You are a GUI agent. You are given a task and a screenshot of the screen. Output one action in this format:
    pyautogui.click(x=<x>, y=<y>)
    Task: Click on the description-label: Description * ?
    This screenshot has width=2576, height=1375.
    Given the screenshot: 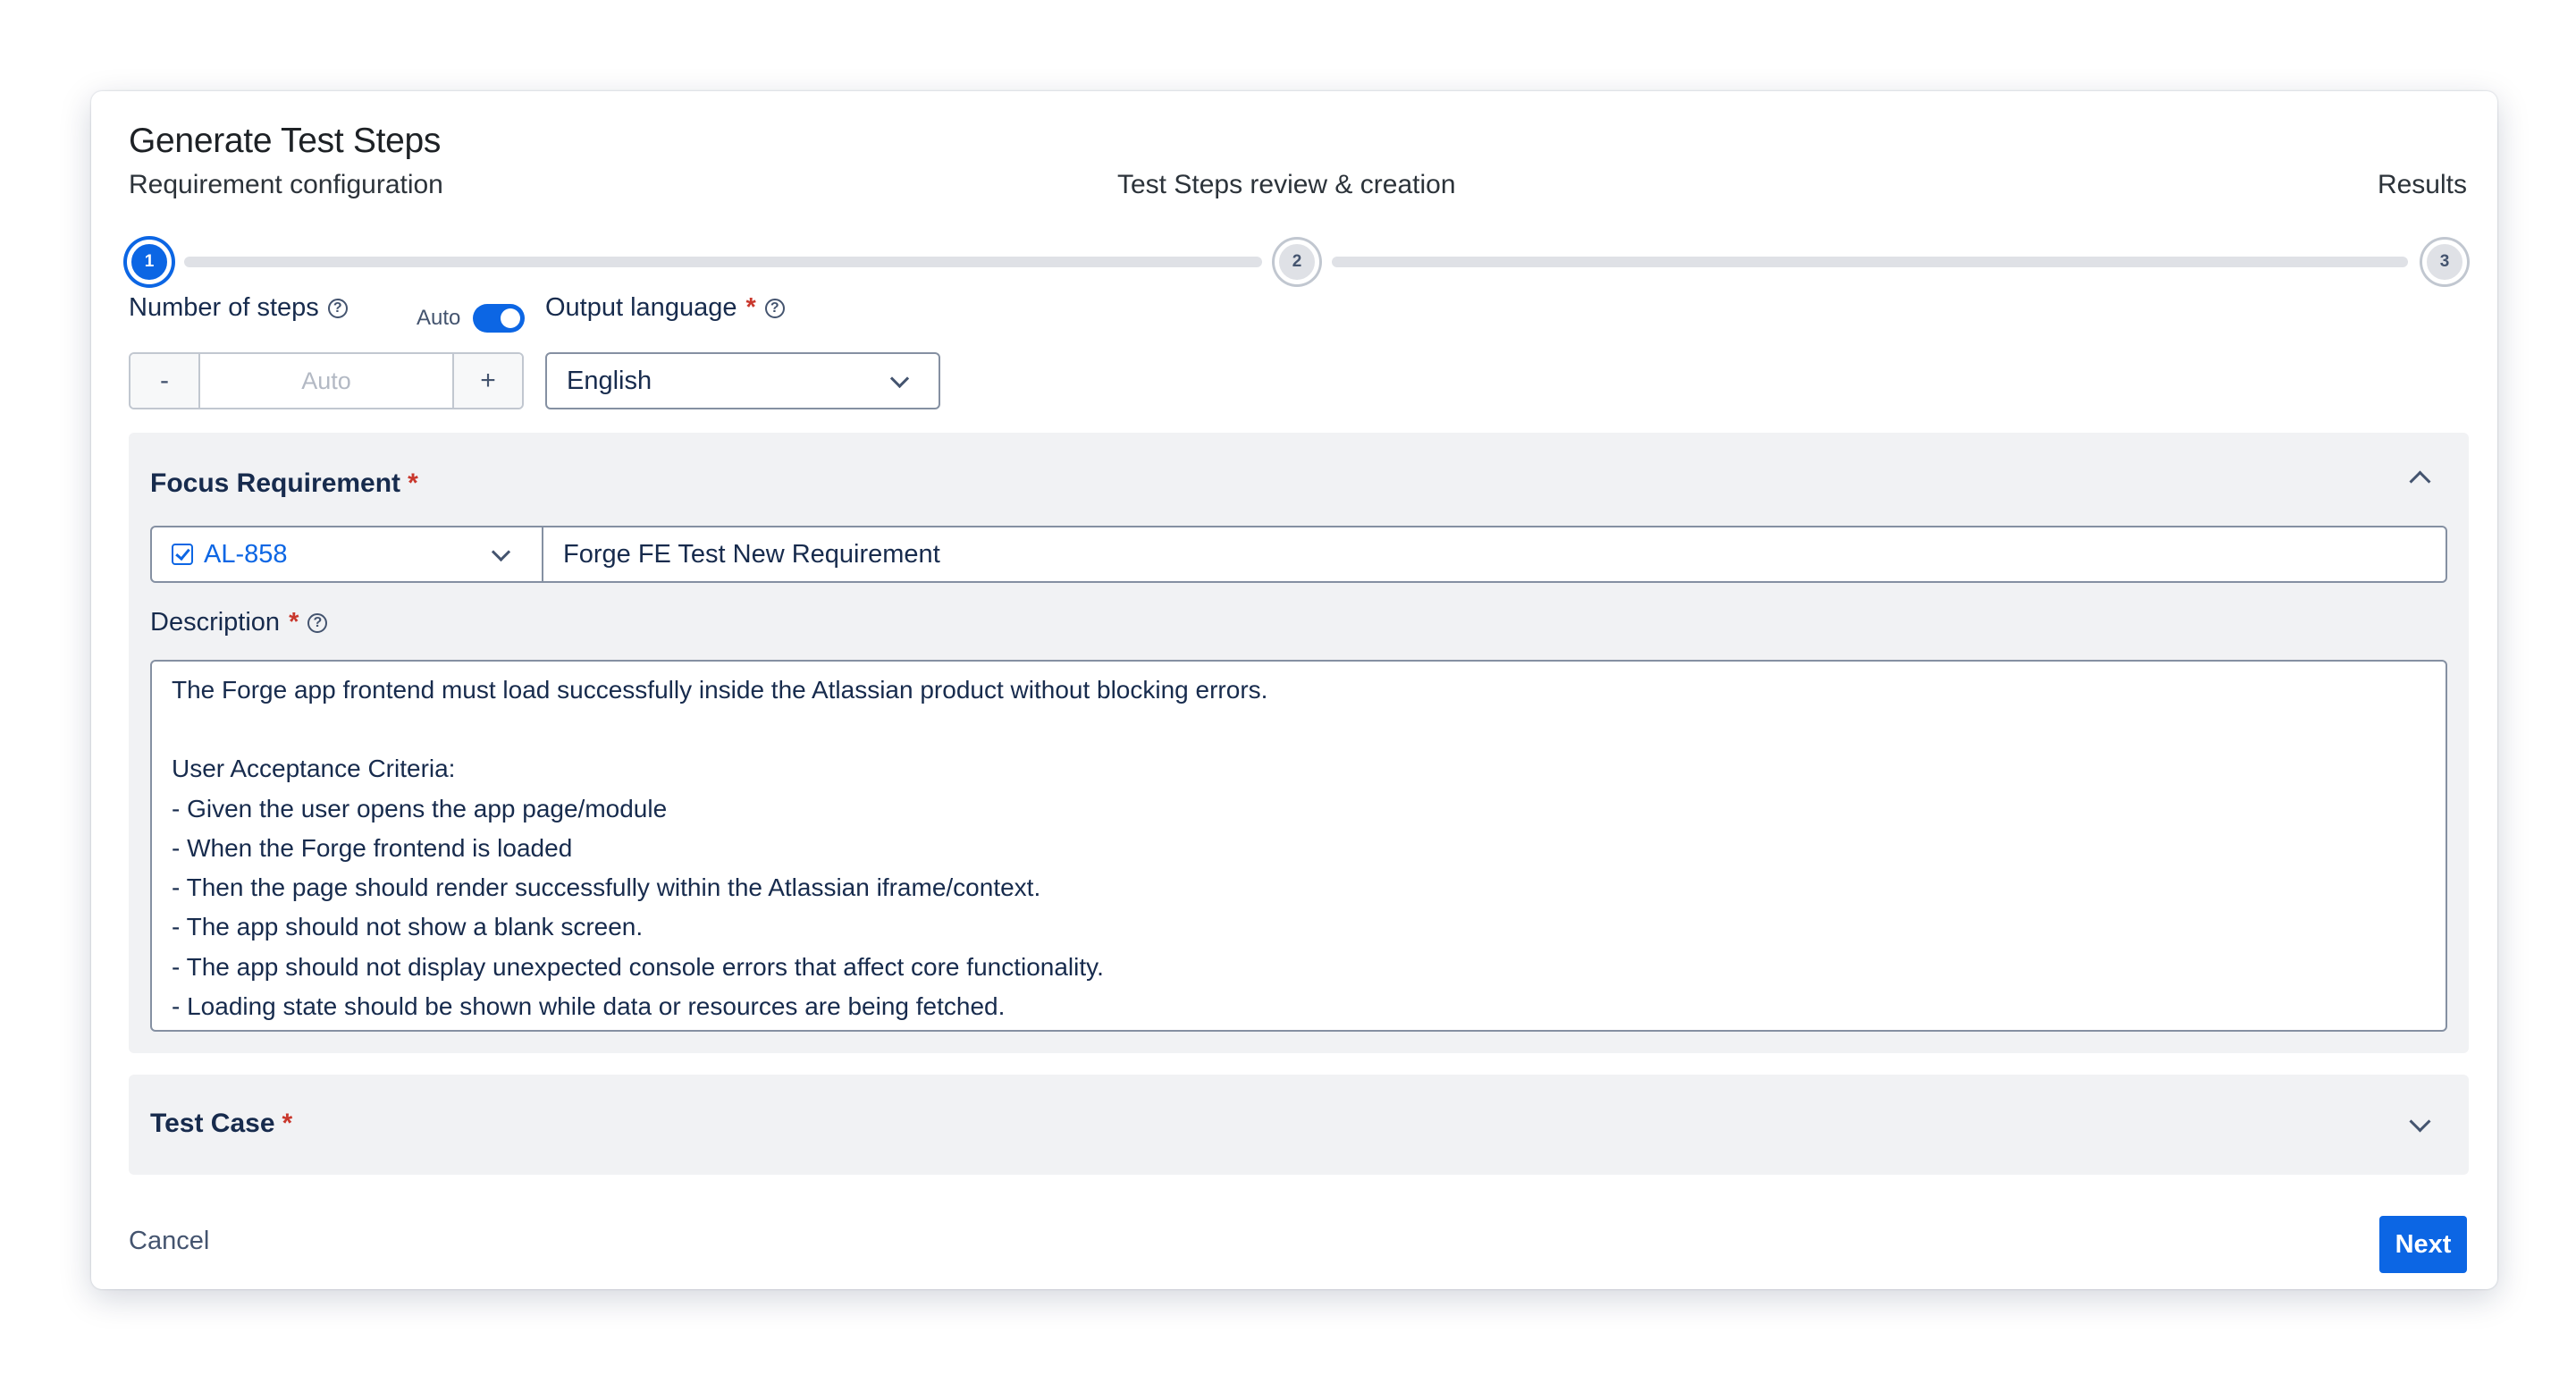 What is the action you would take?
    pyautogui.click(x=239, y=622)
    